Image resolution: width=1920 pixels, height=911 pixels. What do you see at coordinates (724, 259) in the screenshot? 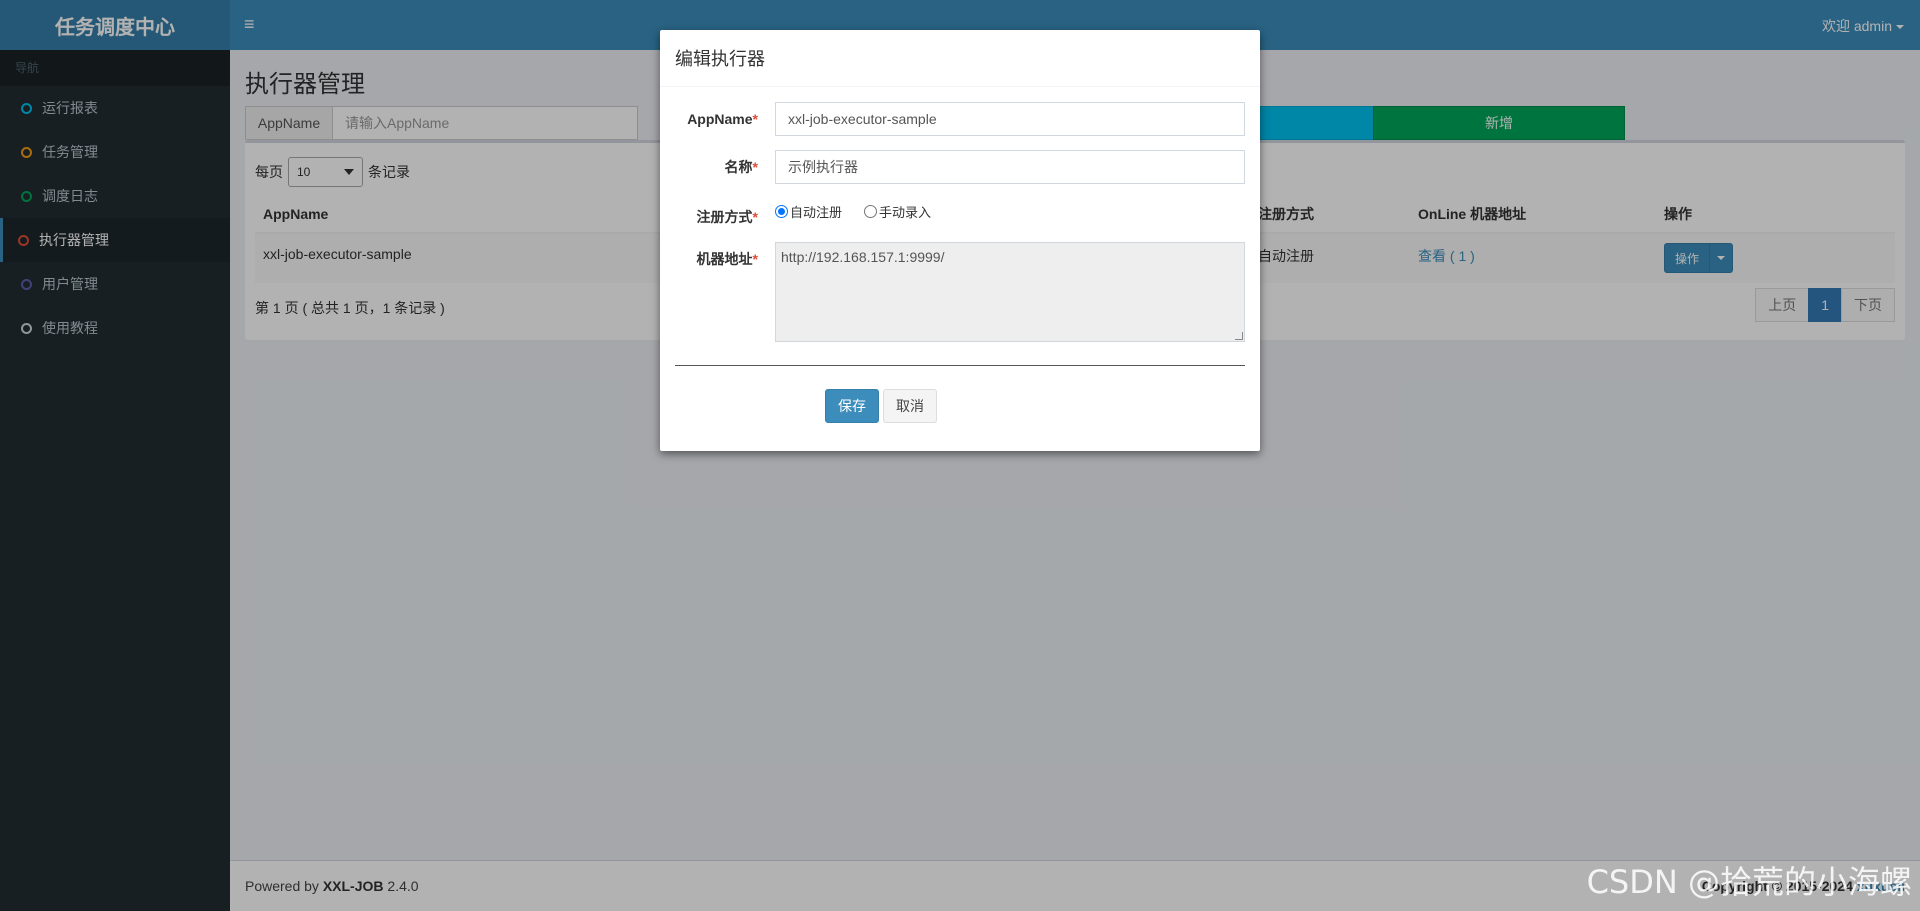
I see `address-label-text: 机器地址` at bounding box center [724, 259].